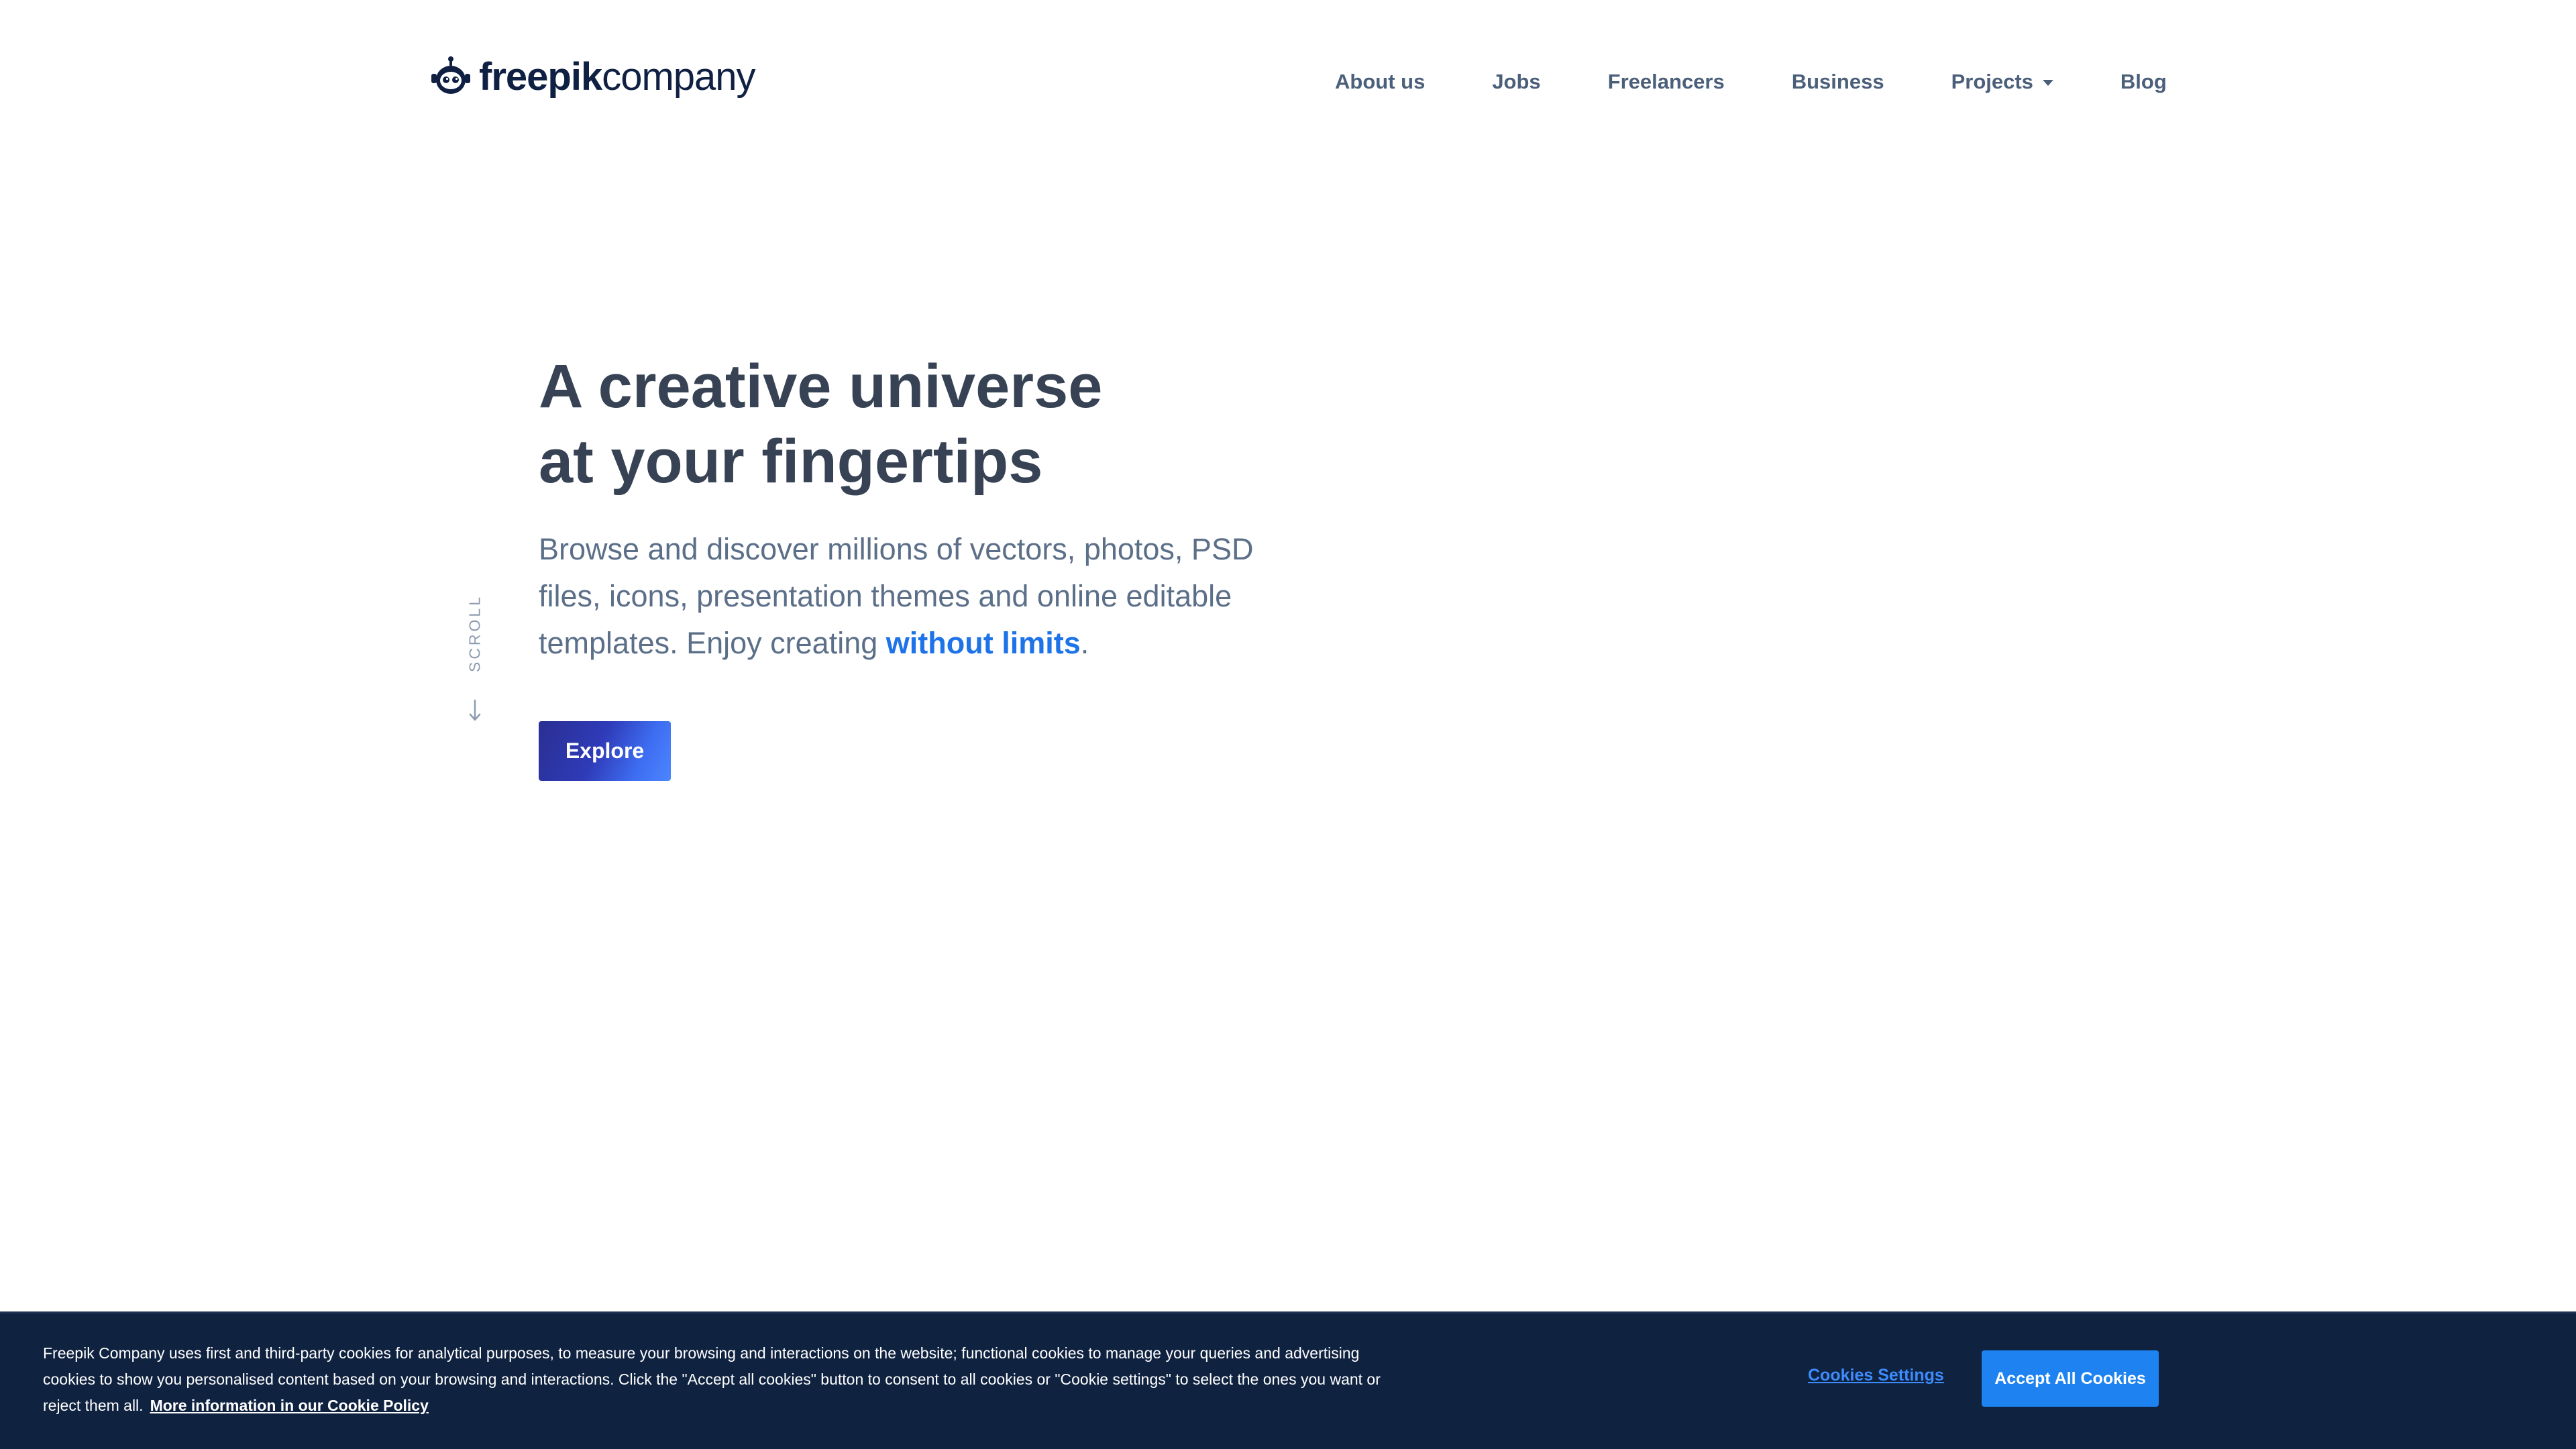  I want to click on nav-freelancers-label: Freelancers, so click(1666, 81).